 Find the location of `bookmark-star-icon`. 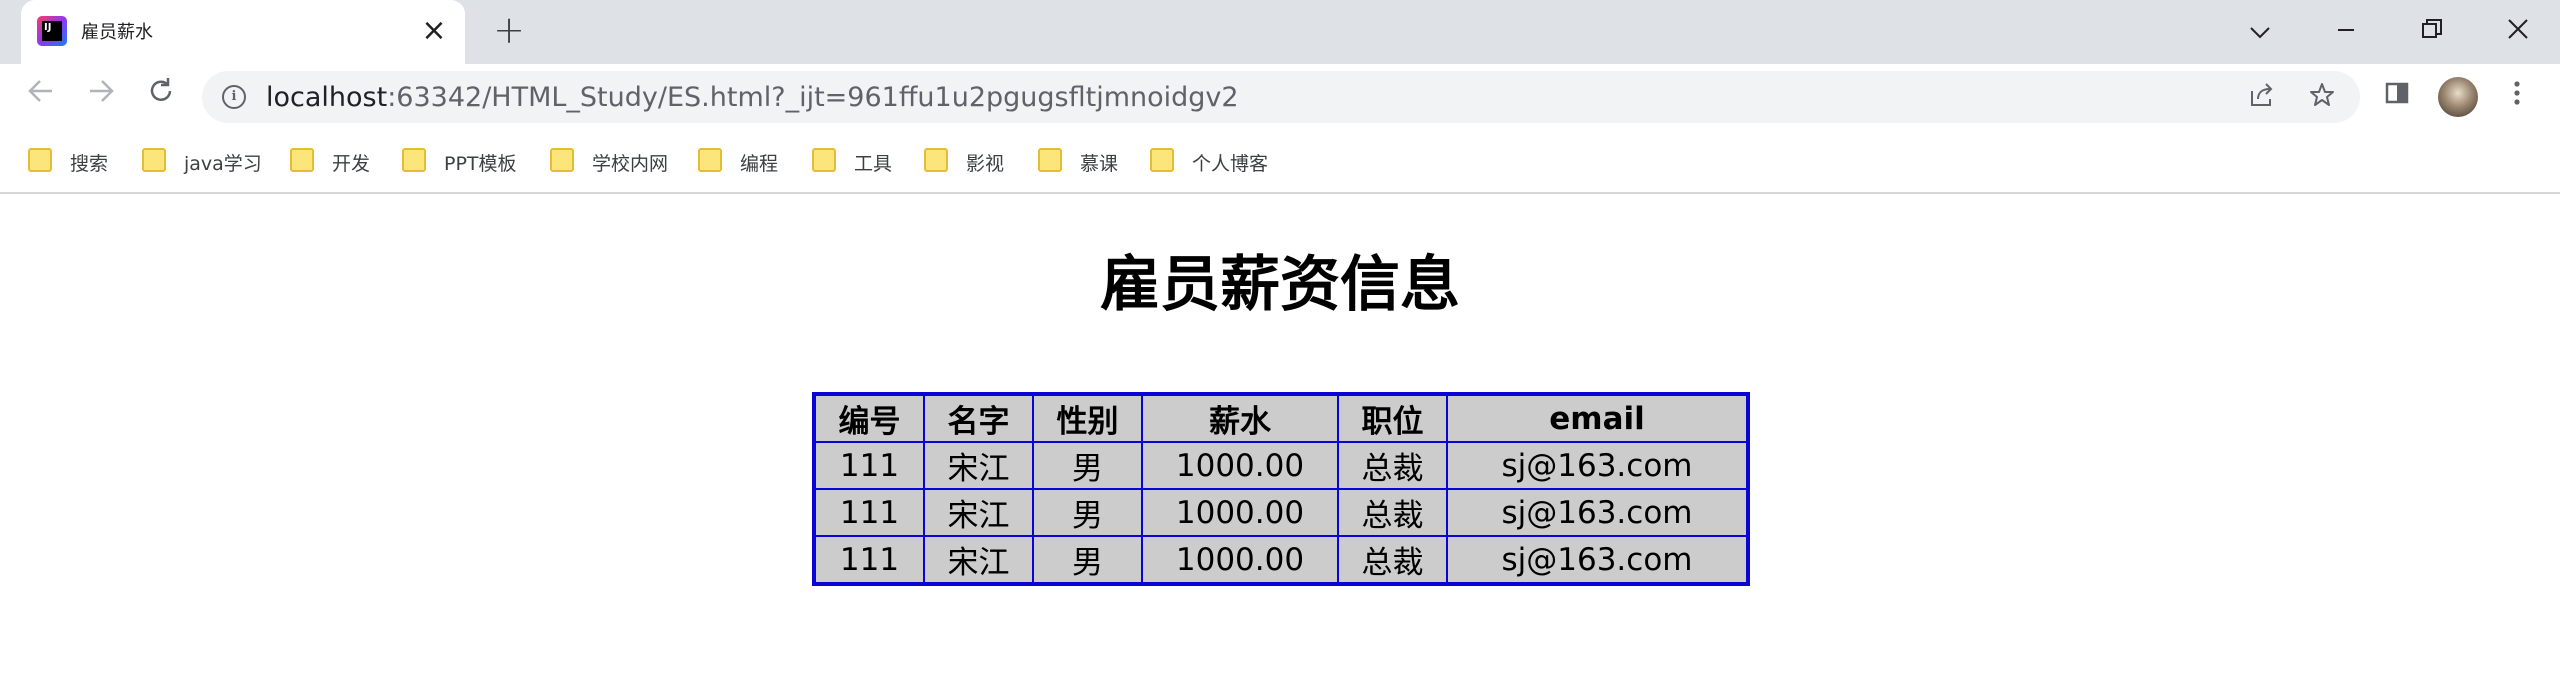

bookmark-star-icon is located at coordinates (2322, 97).